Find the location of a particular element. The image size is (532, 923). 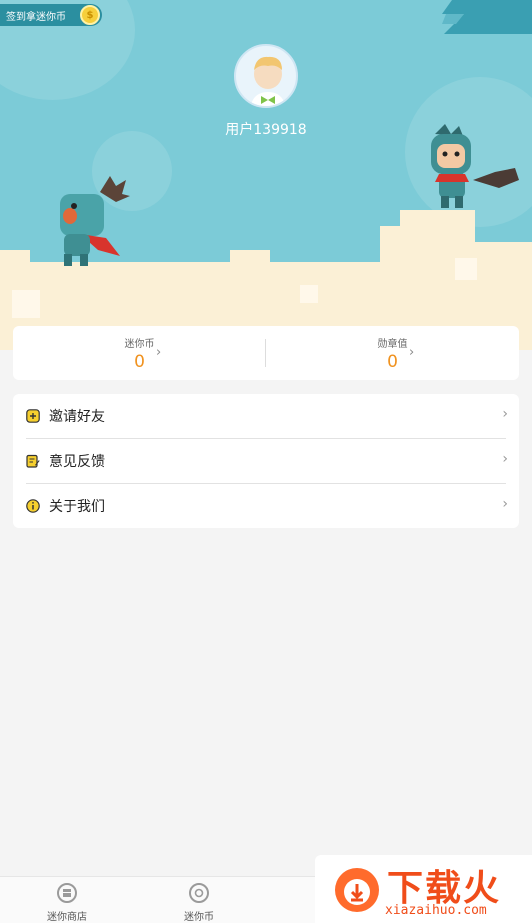

sign-in-reward-badge: 签到拿迷你币 $ is located at coordinates (51, 15).